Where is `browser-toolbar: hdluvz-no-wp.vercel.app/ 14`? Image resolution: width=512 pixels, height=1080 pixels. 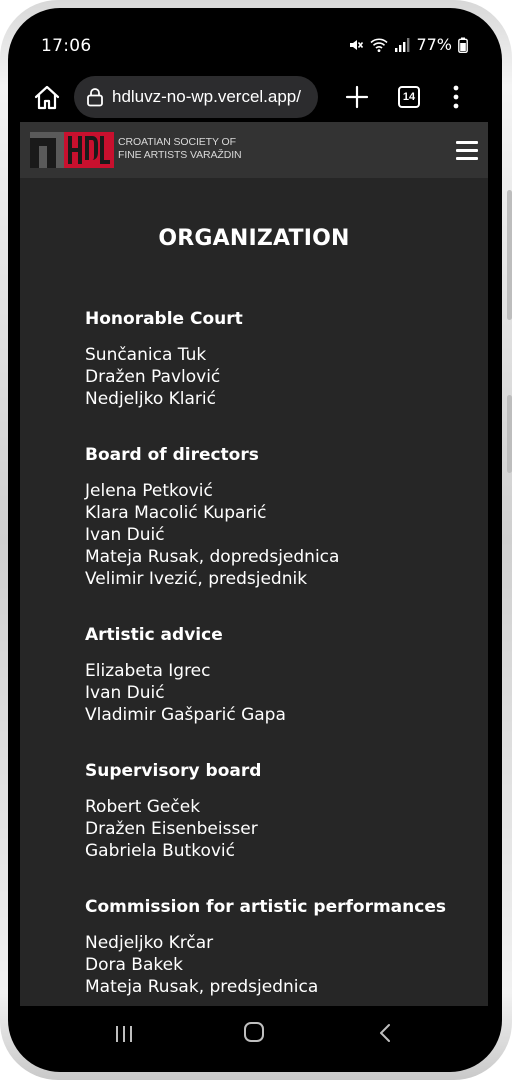 browser-toolbar: hdluvz-no-wp.vercel.app/ 14 is located at coordinates (255, 98).